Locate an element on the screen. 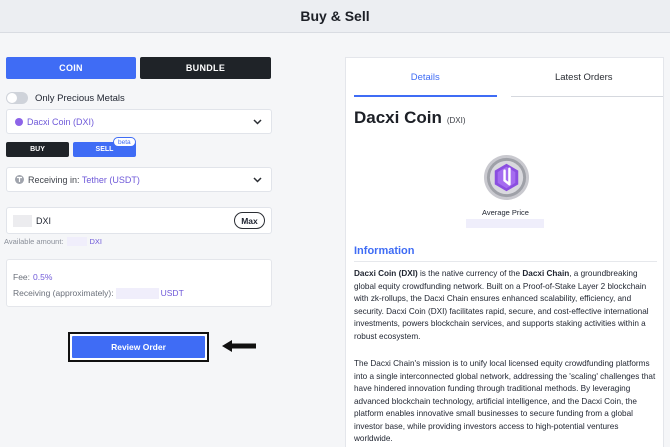  amount-input-group: DXI Max is located at coordinates (139, 220).